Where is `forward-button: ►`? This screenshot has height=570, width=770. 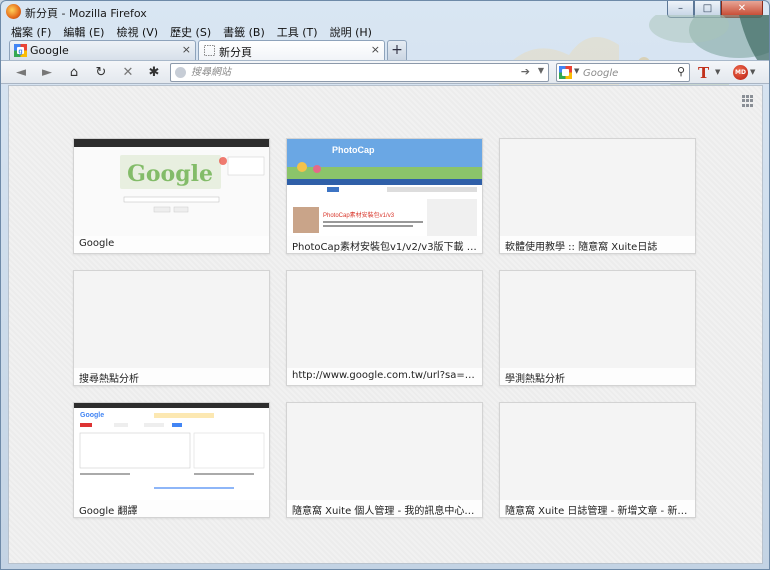
forward-button: ► is located at coordinates (47, 73).